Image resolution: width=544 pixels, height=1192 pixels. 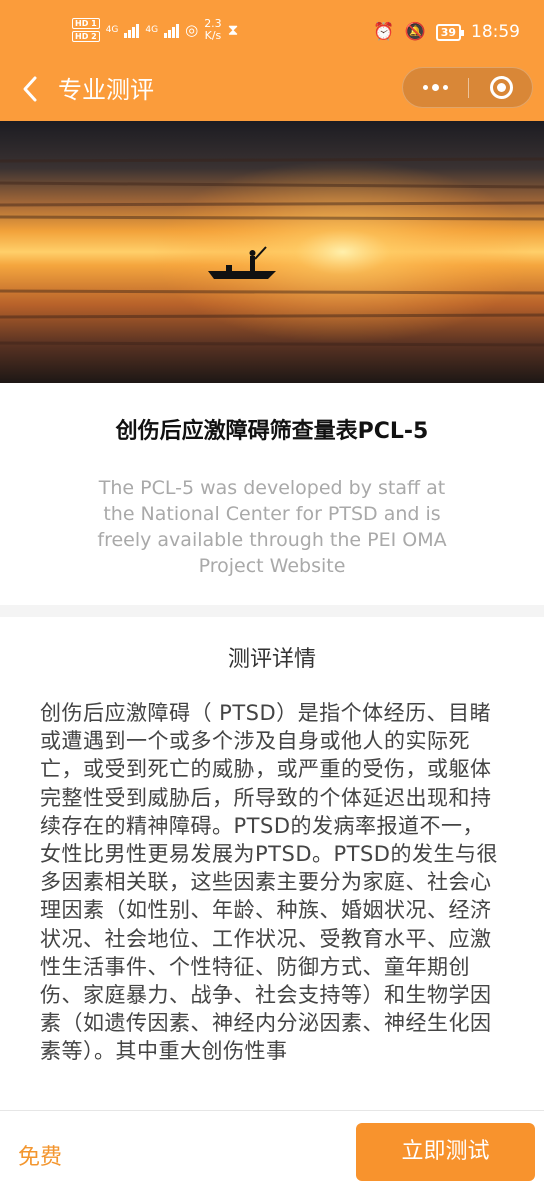 What do you see at coordinates (272, 611) in the screenshot?
I see `section-divider` at bounding box center [272, 611].